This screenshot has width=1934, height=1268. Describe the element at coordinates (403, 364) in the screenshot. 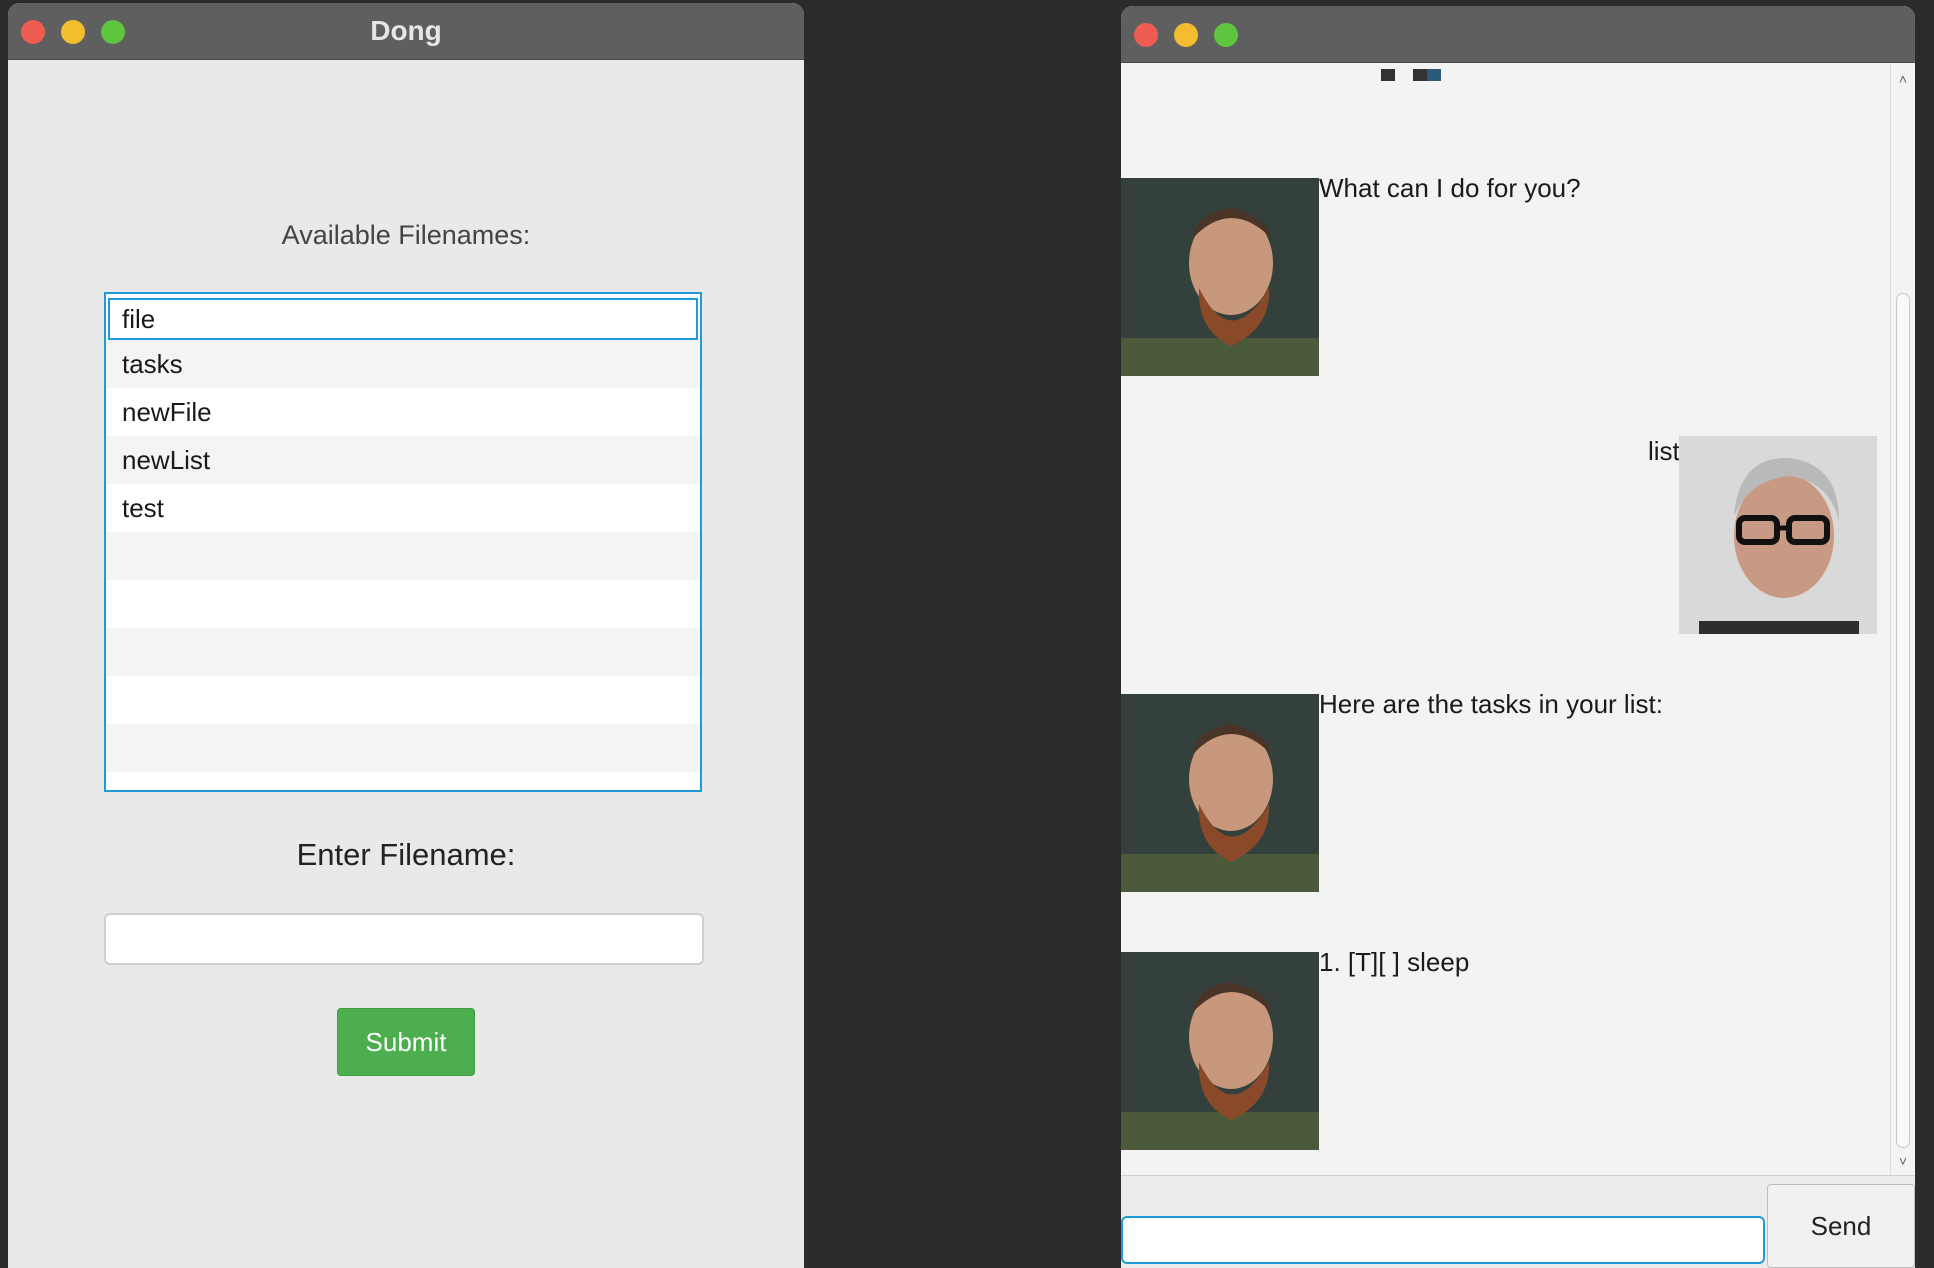

I see `filename-list-item: tasks` at that location.